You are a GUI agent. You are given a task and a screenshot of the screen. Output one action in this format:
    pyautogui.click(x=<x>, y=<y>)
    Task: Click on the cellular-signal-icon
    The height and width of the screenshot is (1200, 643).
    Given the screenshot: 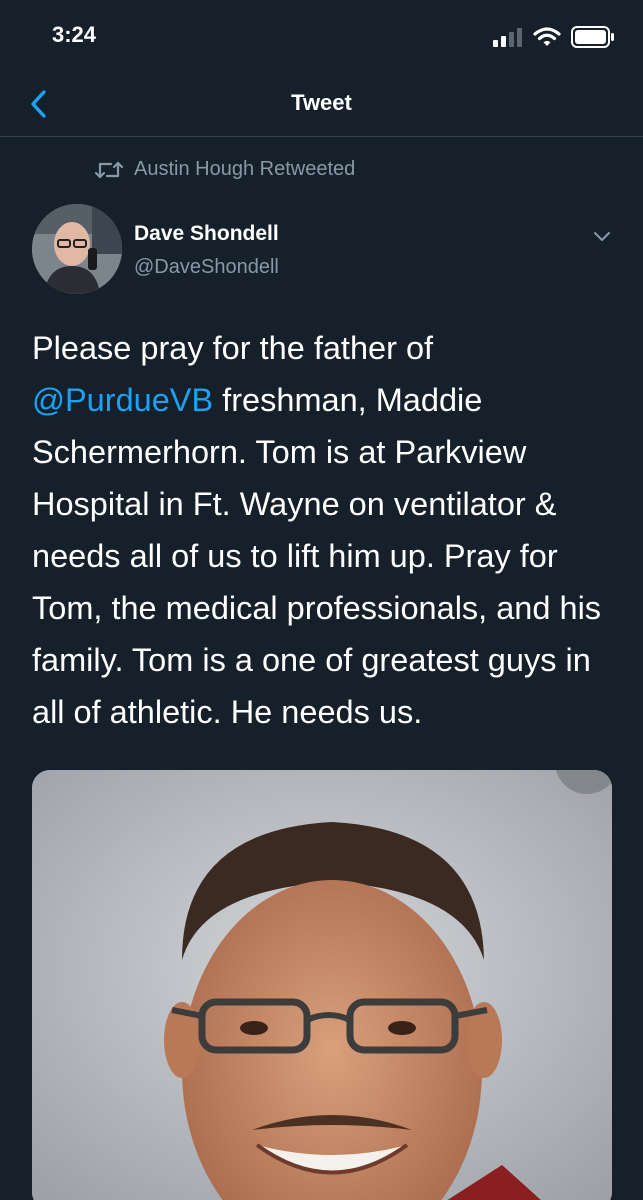 What is the action you would take?
    pyautogui.click(x=507, y=37)
    